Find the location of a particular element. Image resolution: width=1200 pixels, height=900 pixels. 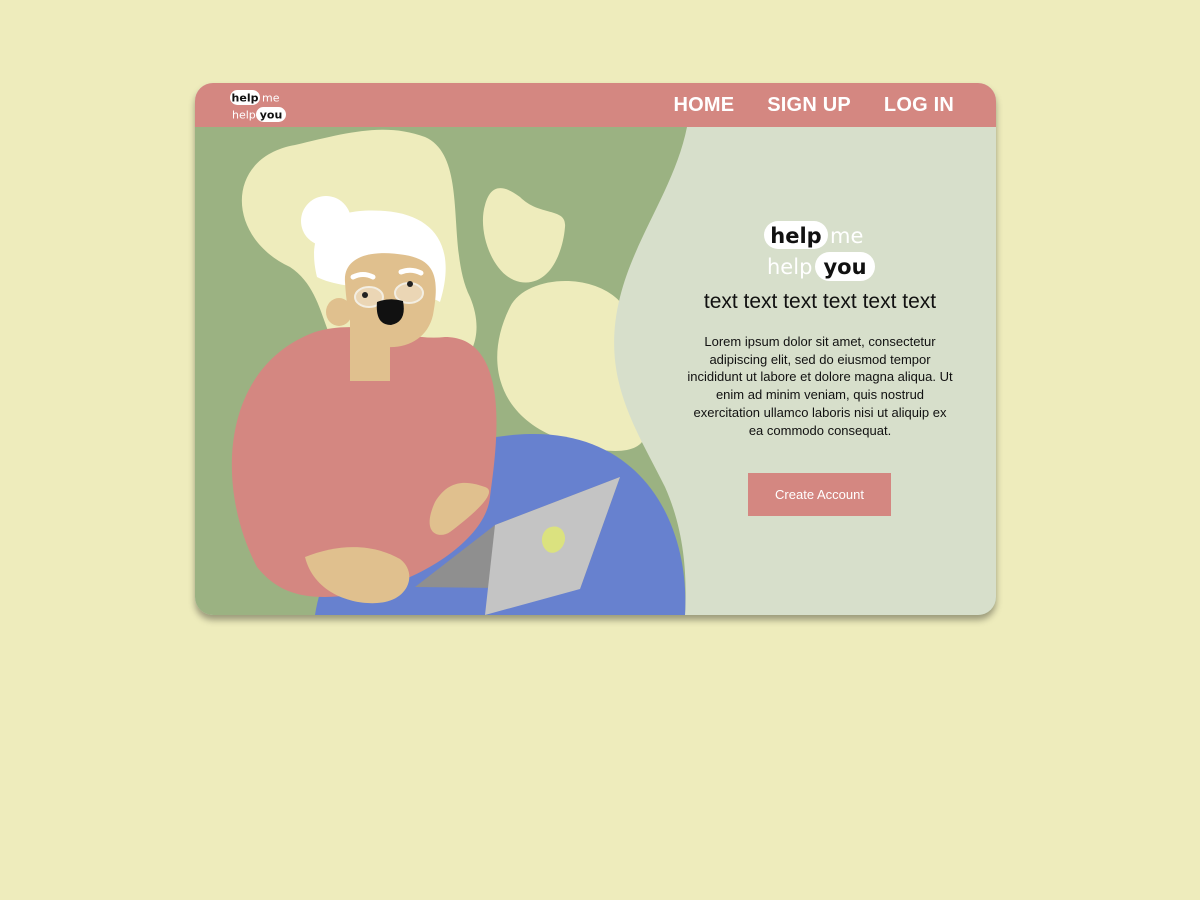

eye-right is located at coordinates (410, 284).